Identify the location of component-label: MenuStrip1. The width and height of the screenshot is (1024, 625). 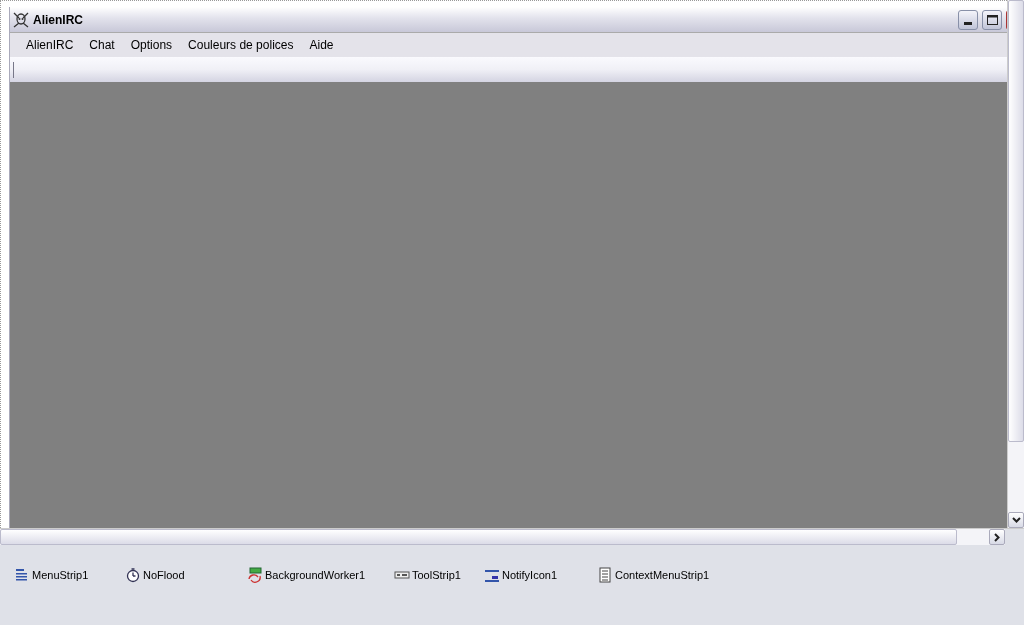
(60, 575).